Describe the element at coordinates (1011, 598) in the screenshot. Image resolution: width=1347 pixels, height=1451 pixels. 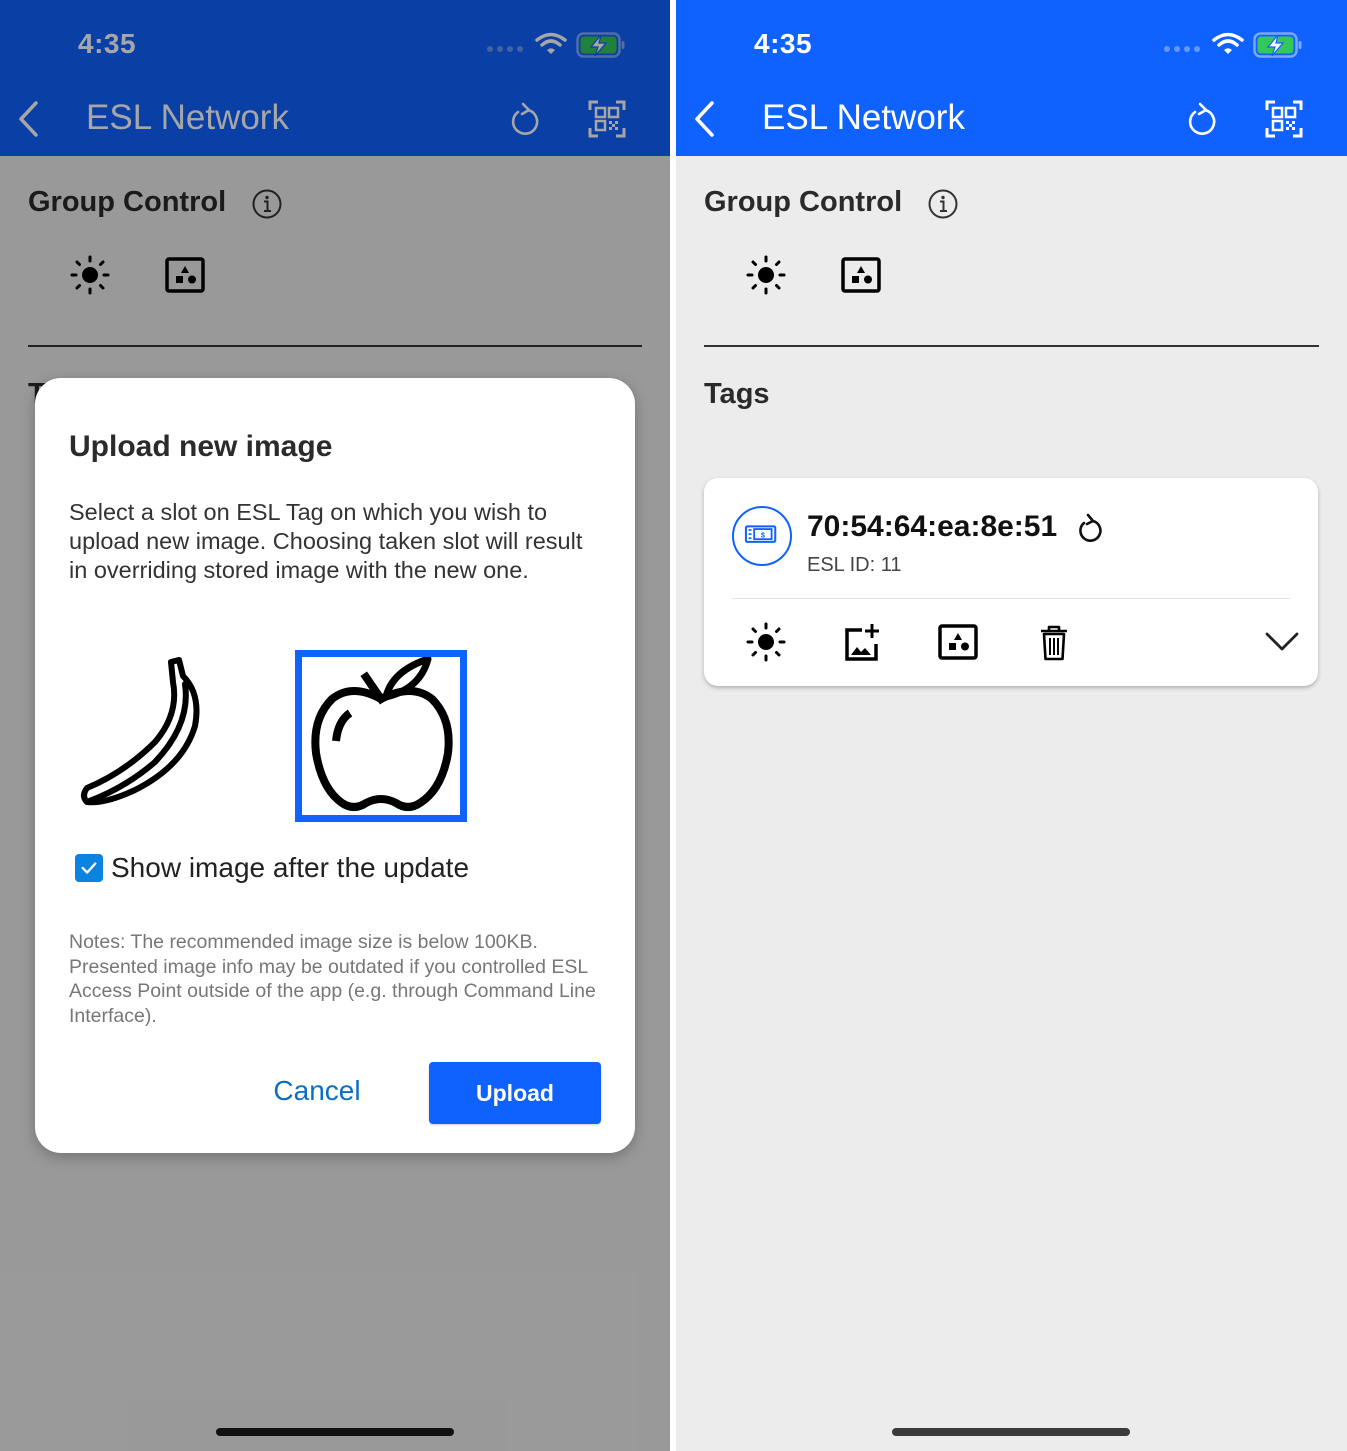
I see `card-divider` at that location.